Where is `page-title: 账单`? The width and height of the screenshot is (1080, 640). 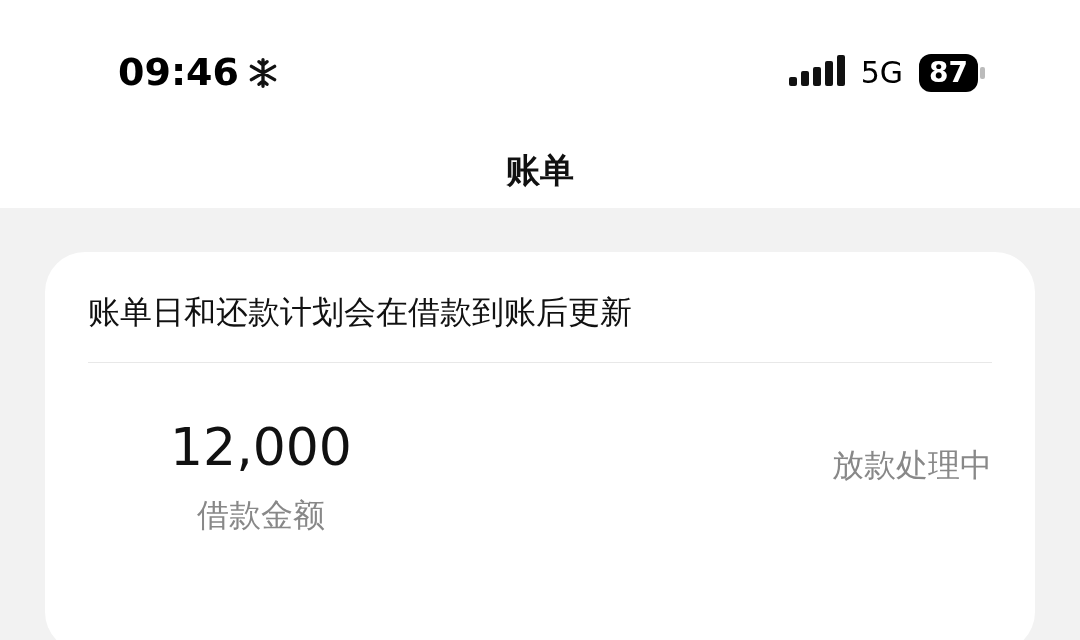 page-title: 账单 is located at coordinates (540, 170).